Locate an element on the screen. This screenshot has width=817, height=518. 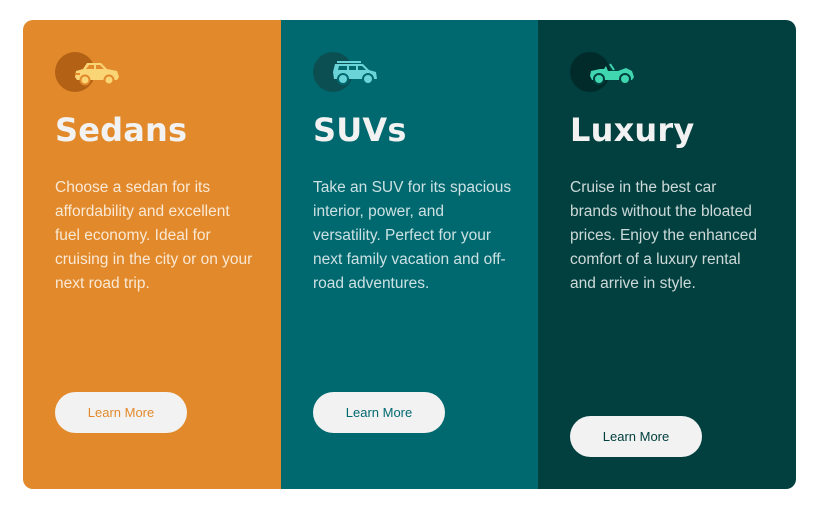
card-title: Sedans is located at coordinates (121, 130).